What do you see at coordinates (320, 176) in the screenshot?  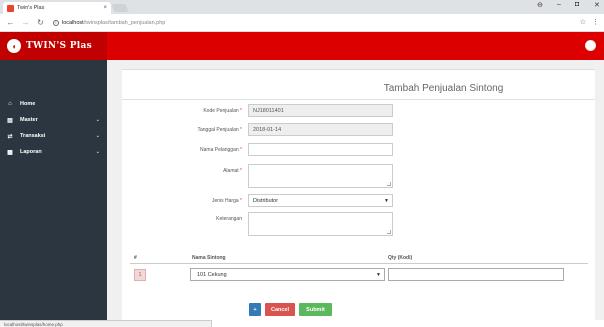 I see `alamat-textarea` at bounding box center [320, 176].